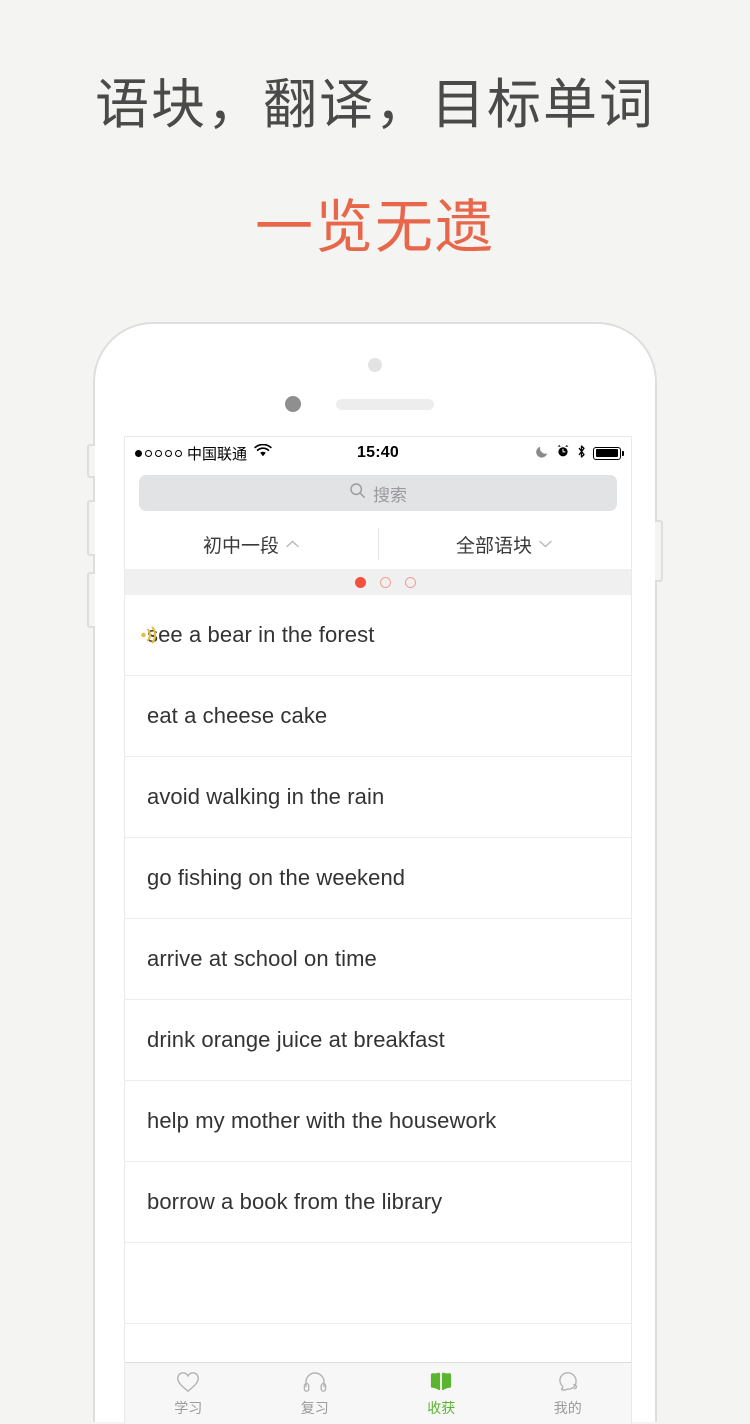  I want to click on phrase-text: go fishing on the weekend, so click(276, 877).